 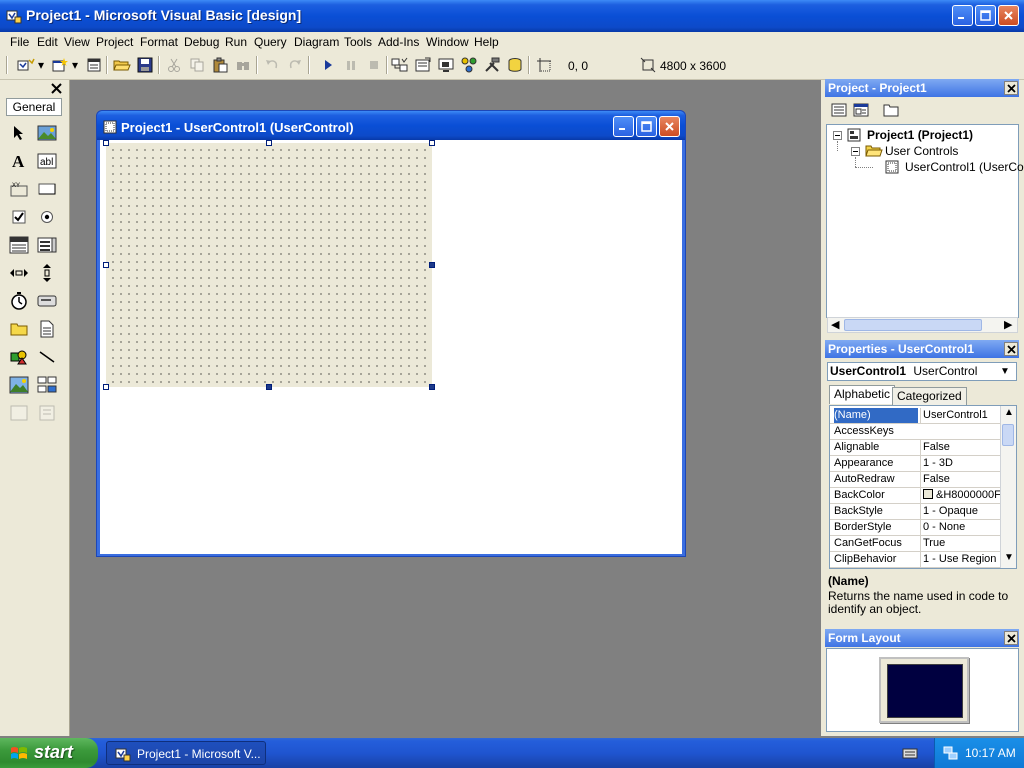 I want to click on keyboard-tray-icon, so click(x=910, y=753).